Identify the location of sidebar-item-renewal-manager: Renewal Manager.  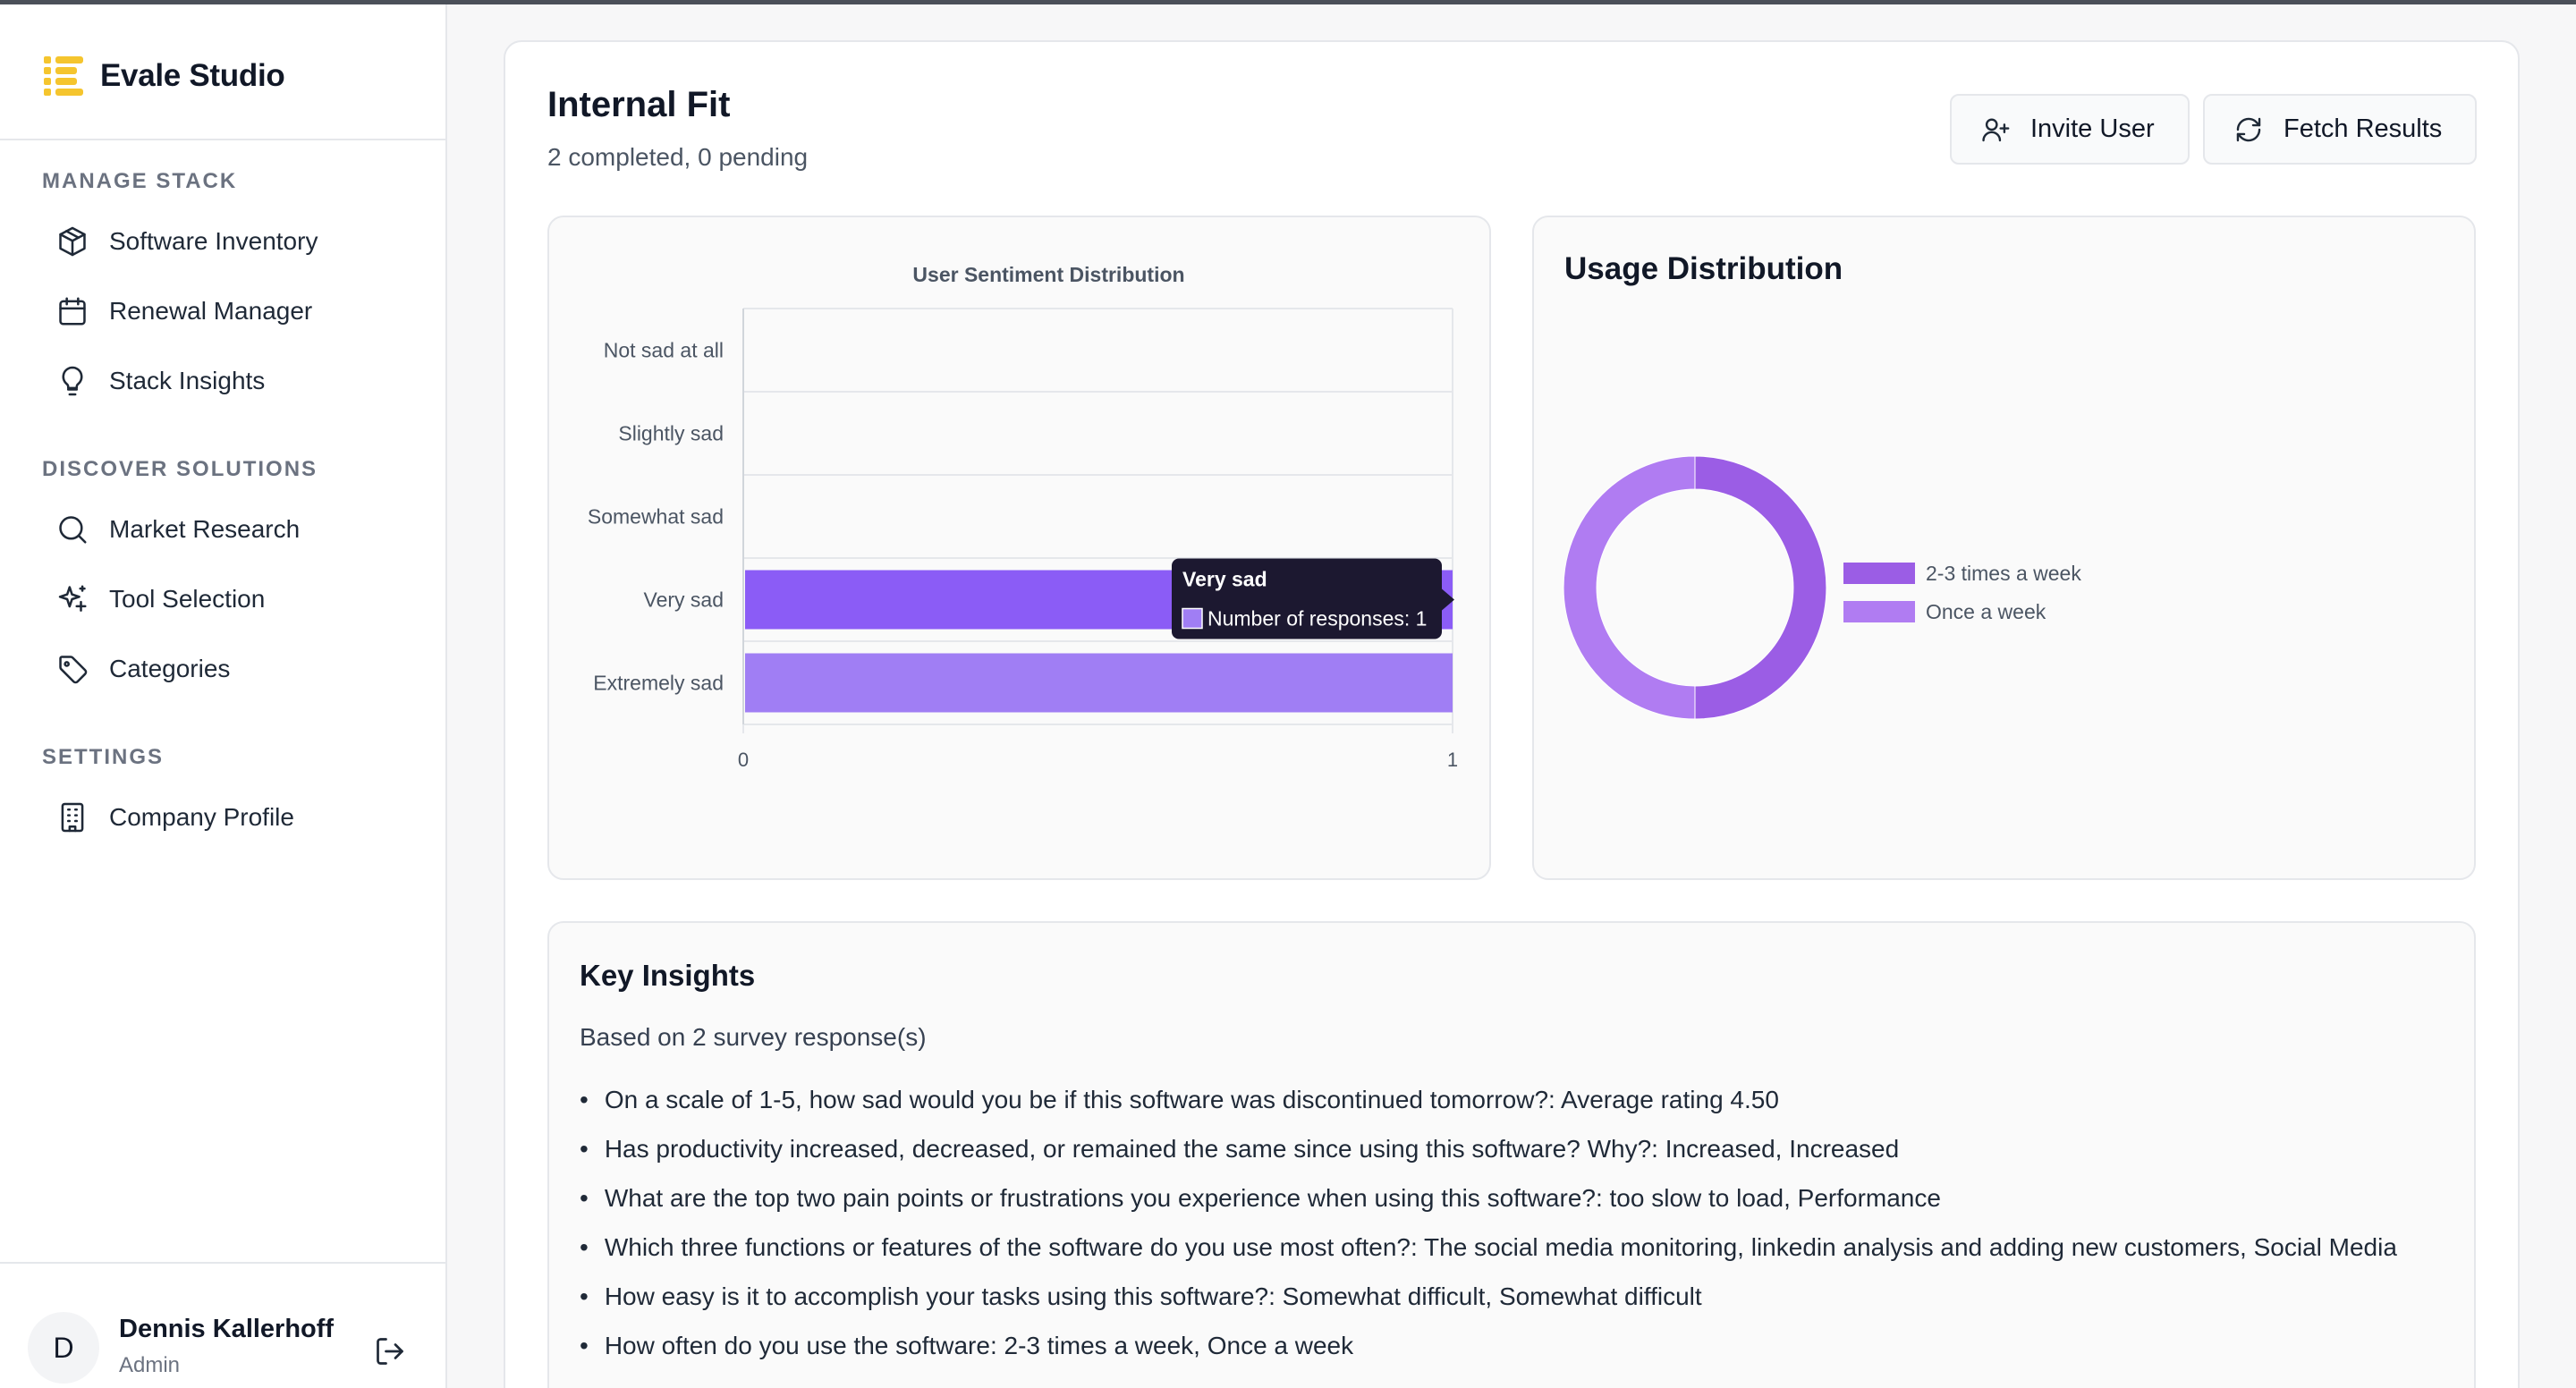
(222, 311).